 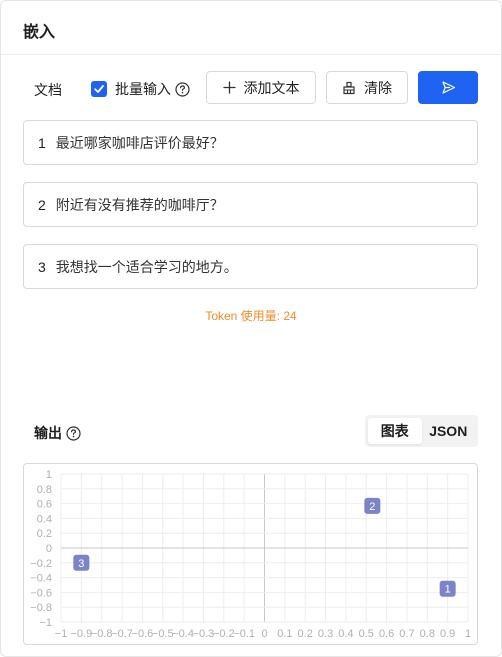 What do you see at coordinates (48, 90) in the screenshot?
I see `document-label: 文档` at bounding box center [48, 90].